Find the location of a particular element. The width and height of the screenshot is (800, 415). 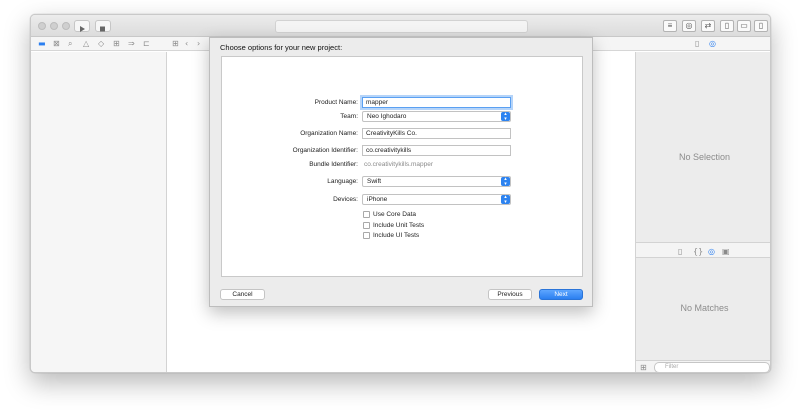

close-window-button is located at coordinates (42, 26).